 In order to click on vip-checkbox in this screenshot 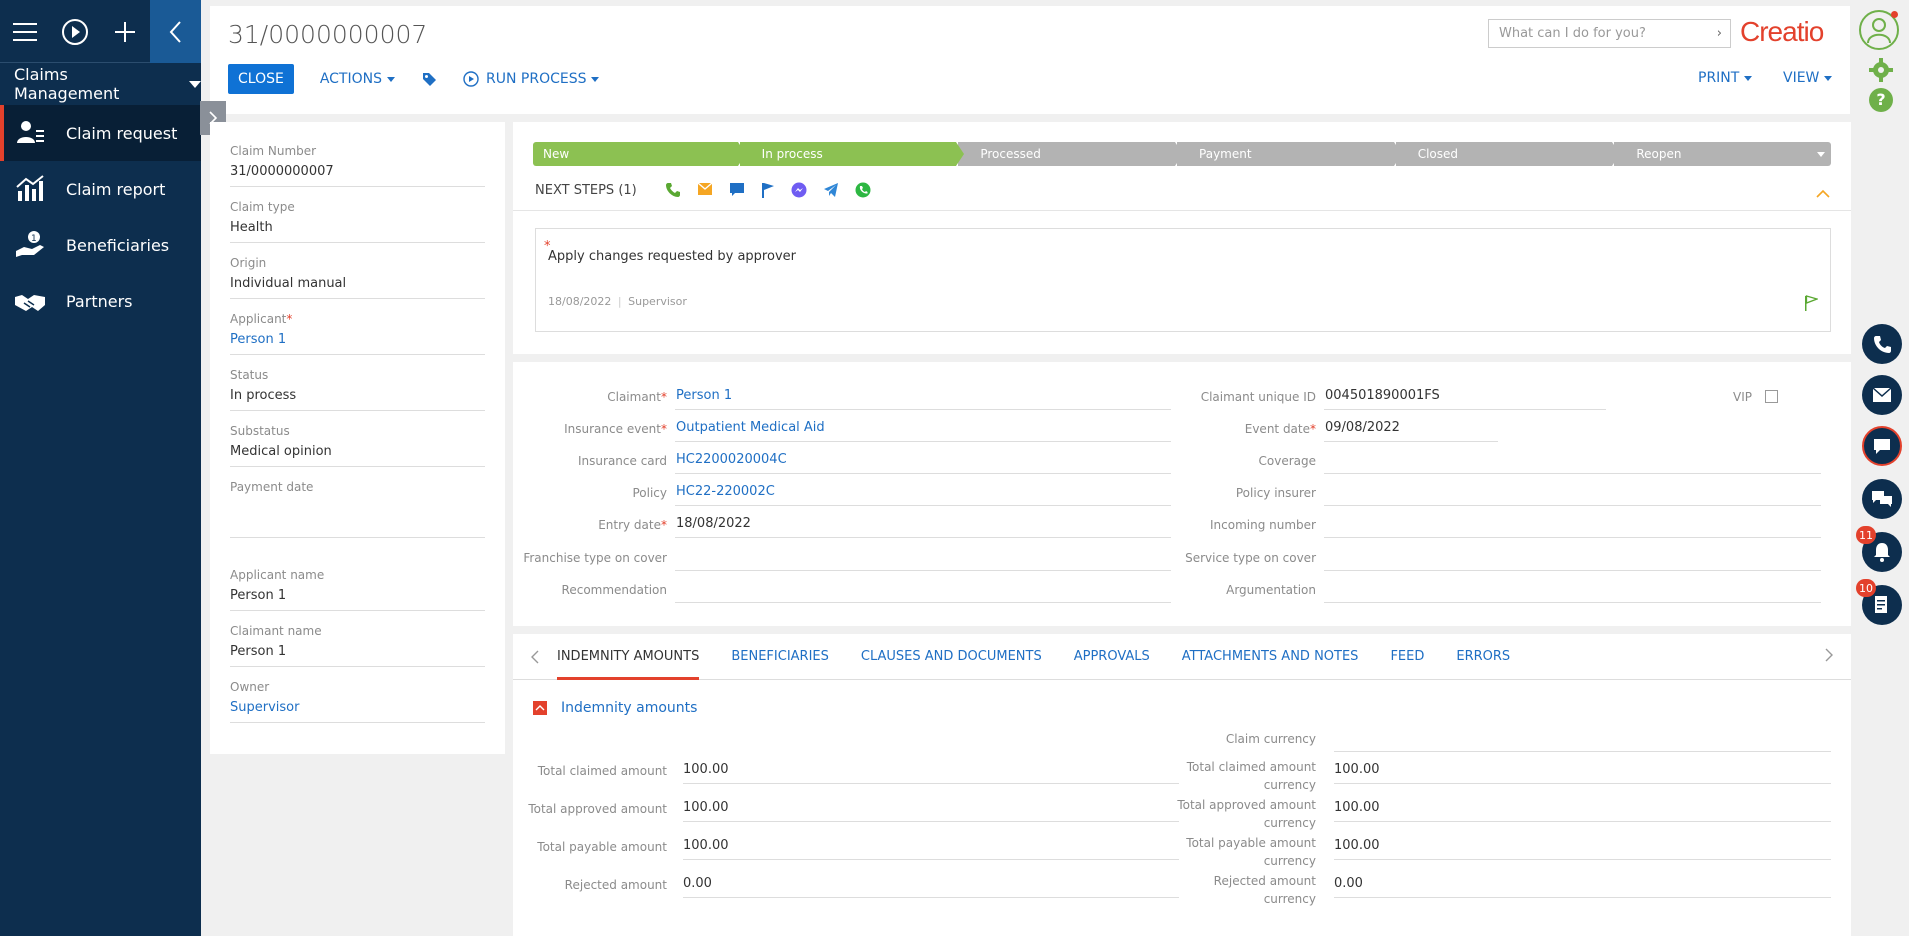, I will do `click(1771, 396)`.